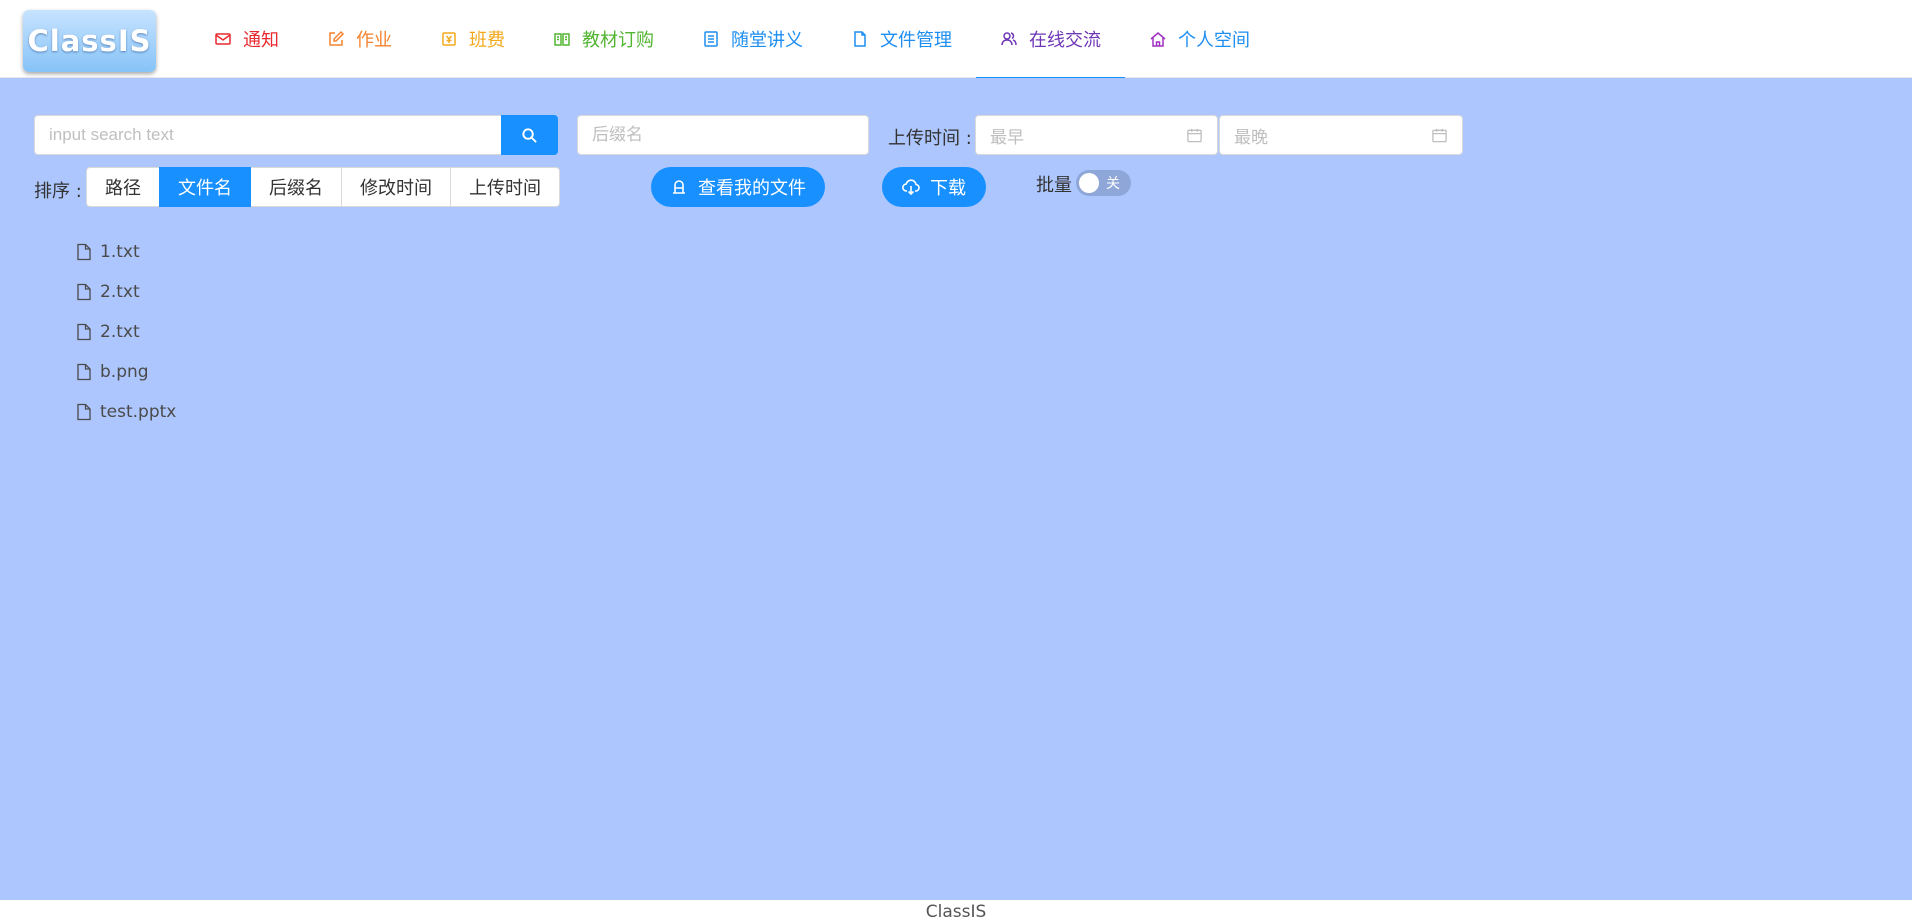 Image resolution: width=1912 pixels, height=924 pixels. I want to click on user-icon, so click(679, 187).